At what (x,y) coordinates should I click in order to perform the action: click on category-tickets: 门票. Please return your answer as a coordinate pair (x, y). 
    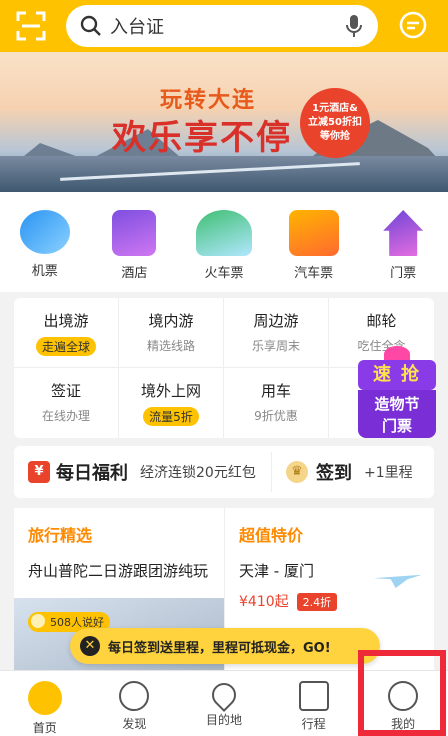
    Looking at the image, I should click on (403, 251).